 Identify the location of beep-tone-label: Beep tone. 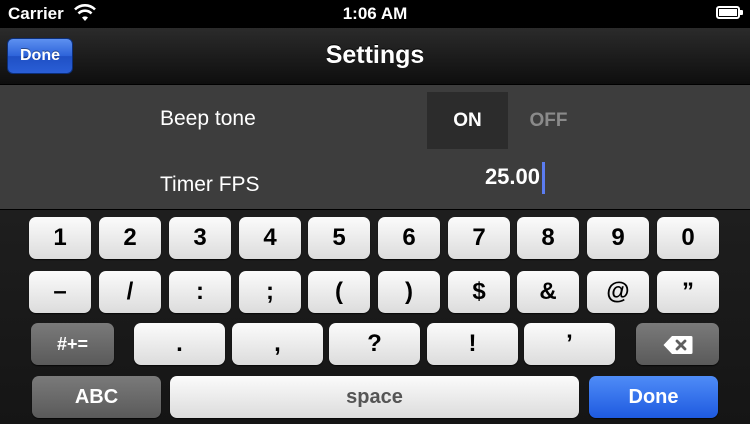
(208, 118).